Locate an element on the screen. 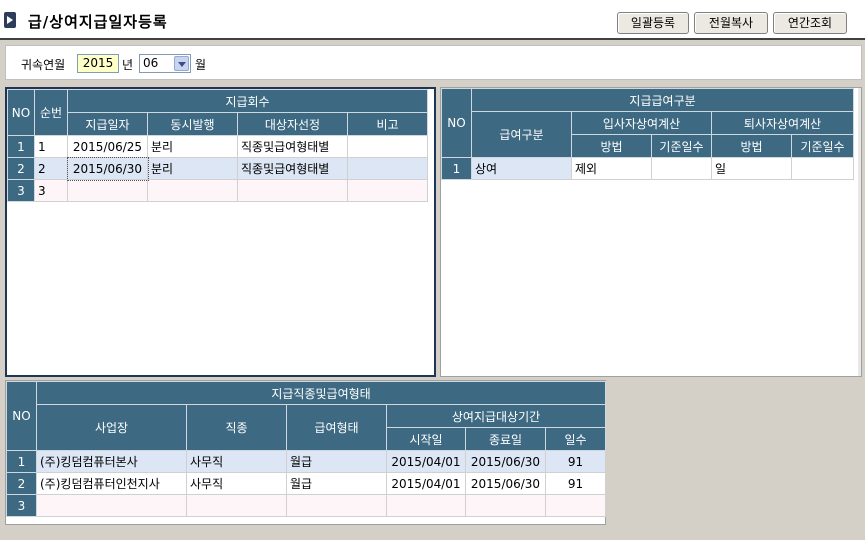 The width and height of the screenshot is (865, 544). cell-pay-form is located at coordinates (336, 505).